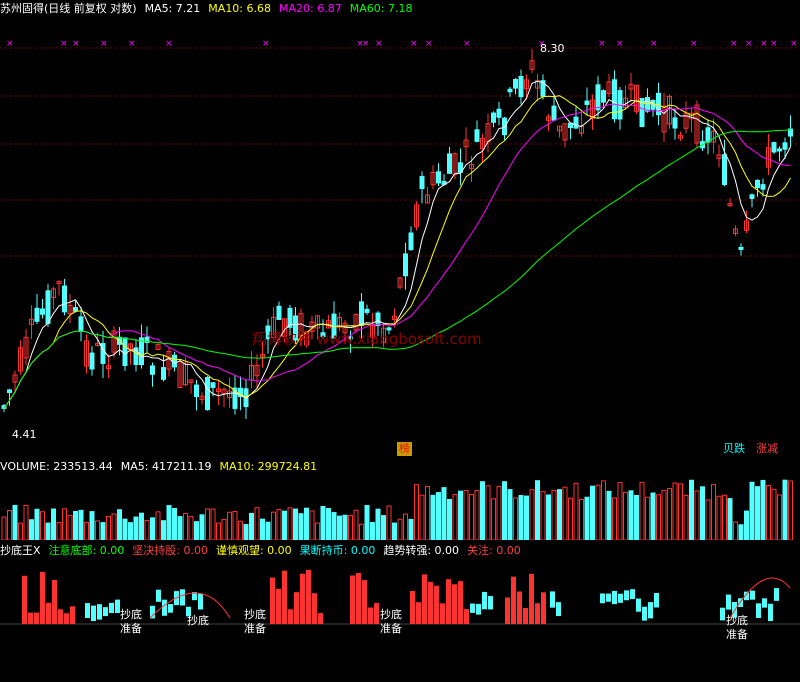 This screenshot has height=682, width=800. I want to click on ma60-label: MA60: 7.18, so click(381, 8).